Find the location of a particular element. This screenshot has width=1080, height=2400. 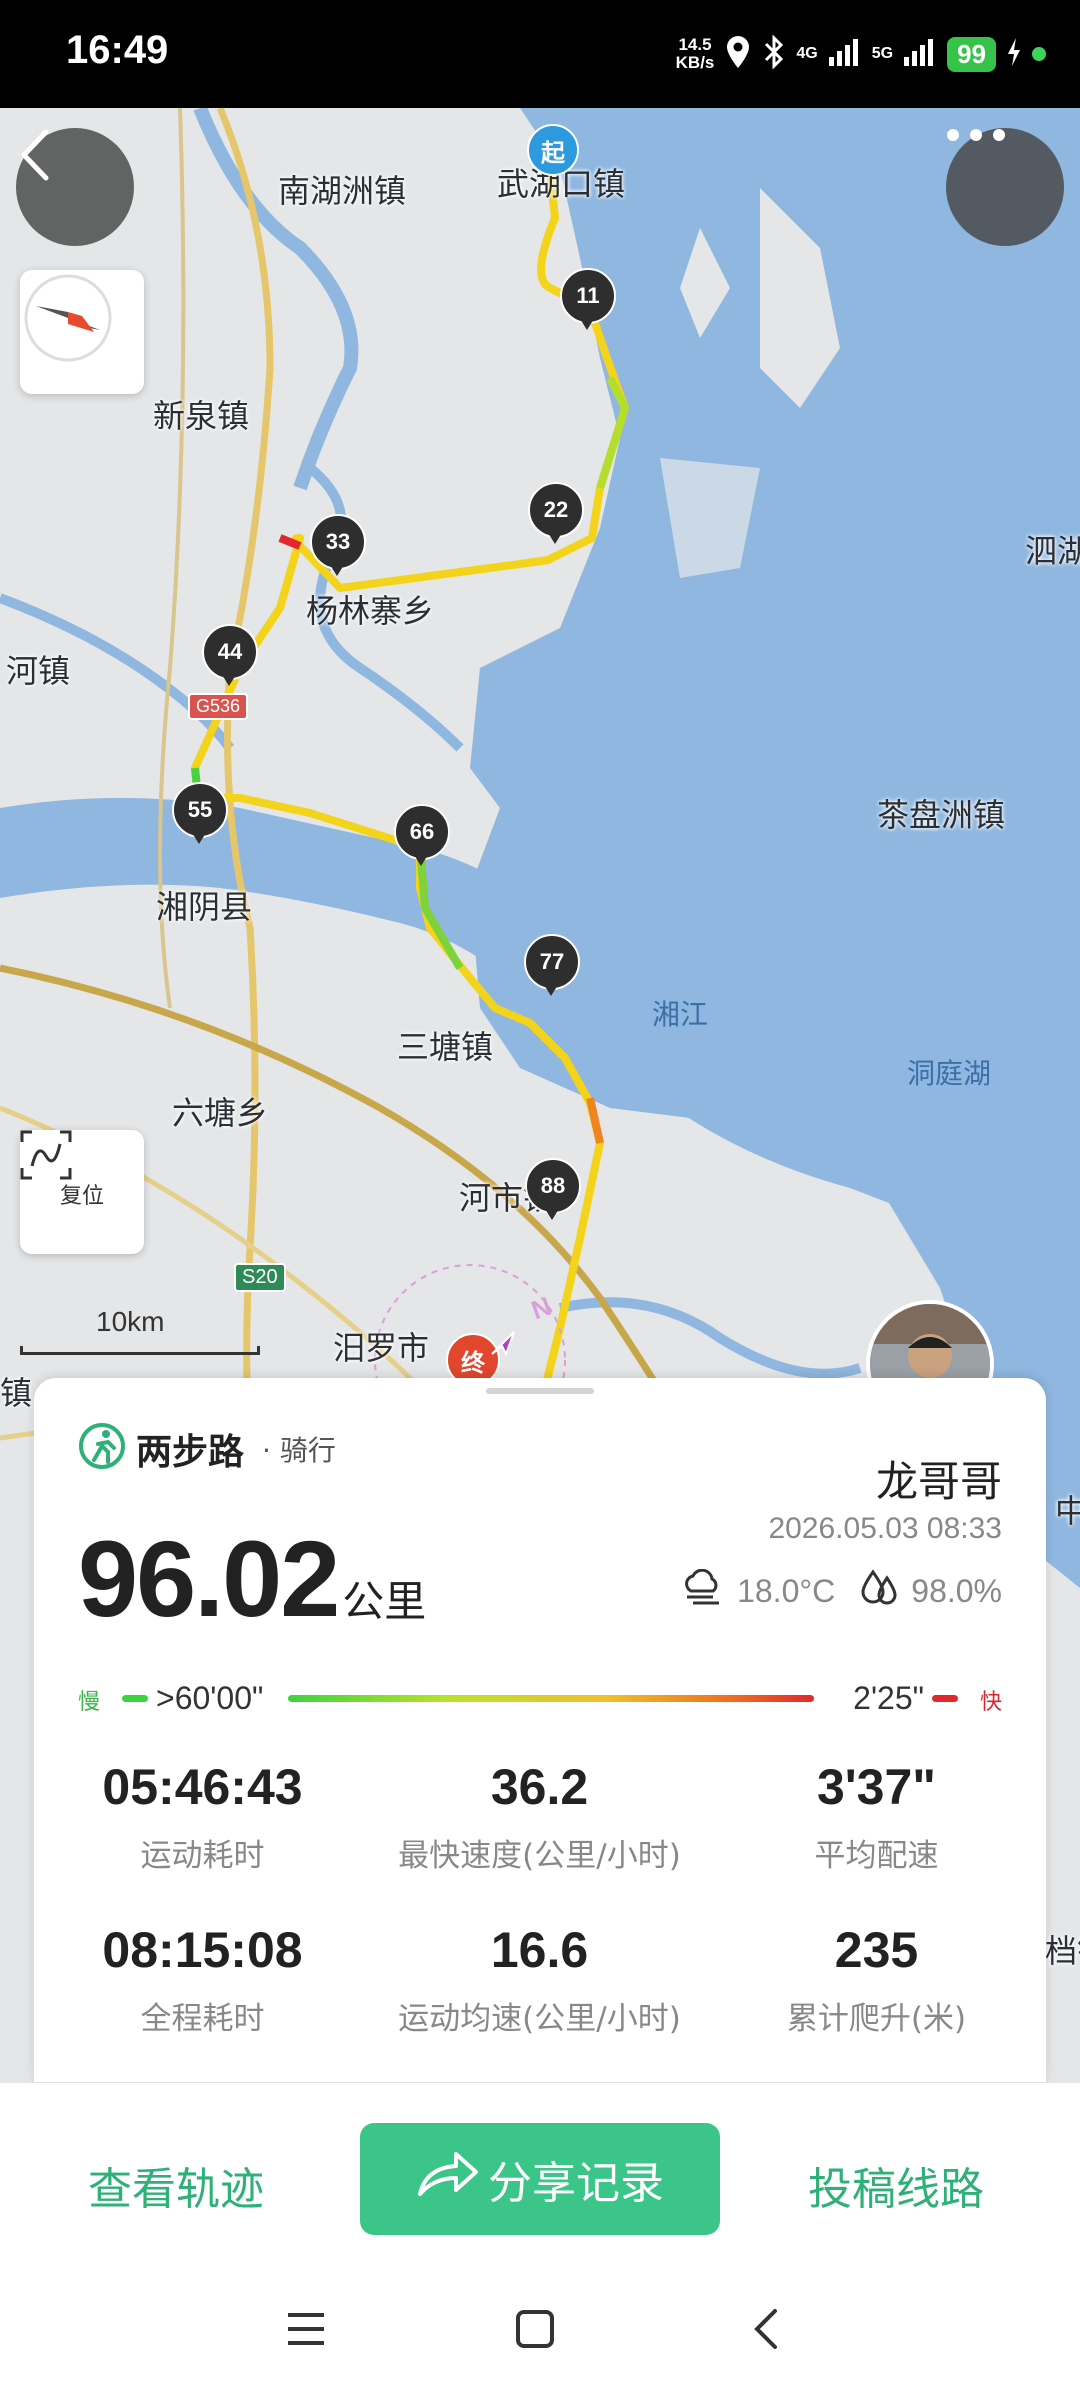

town-label: 泗湖 is located at coordinates (1052, 551).